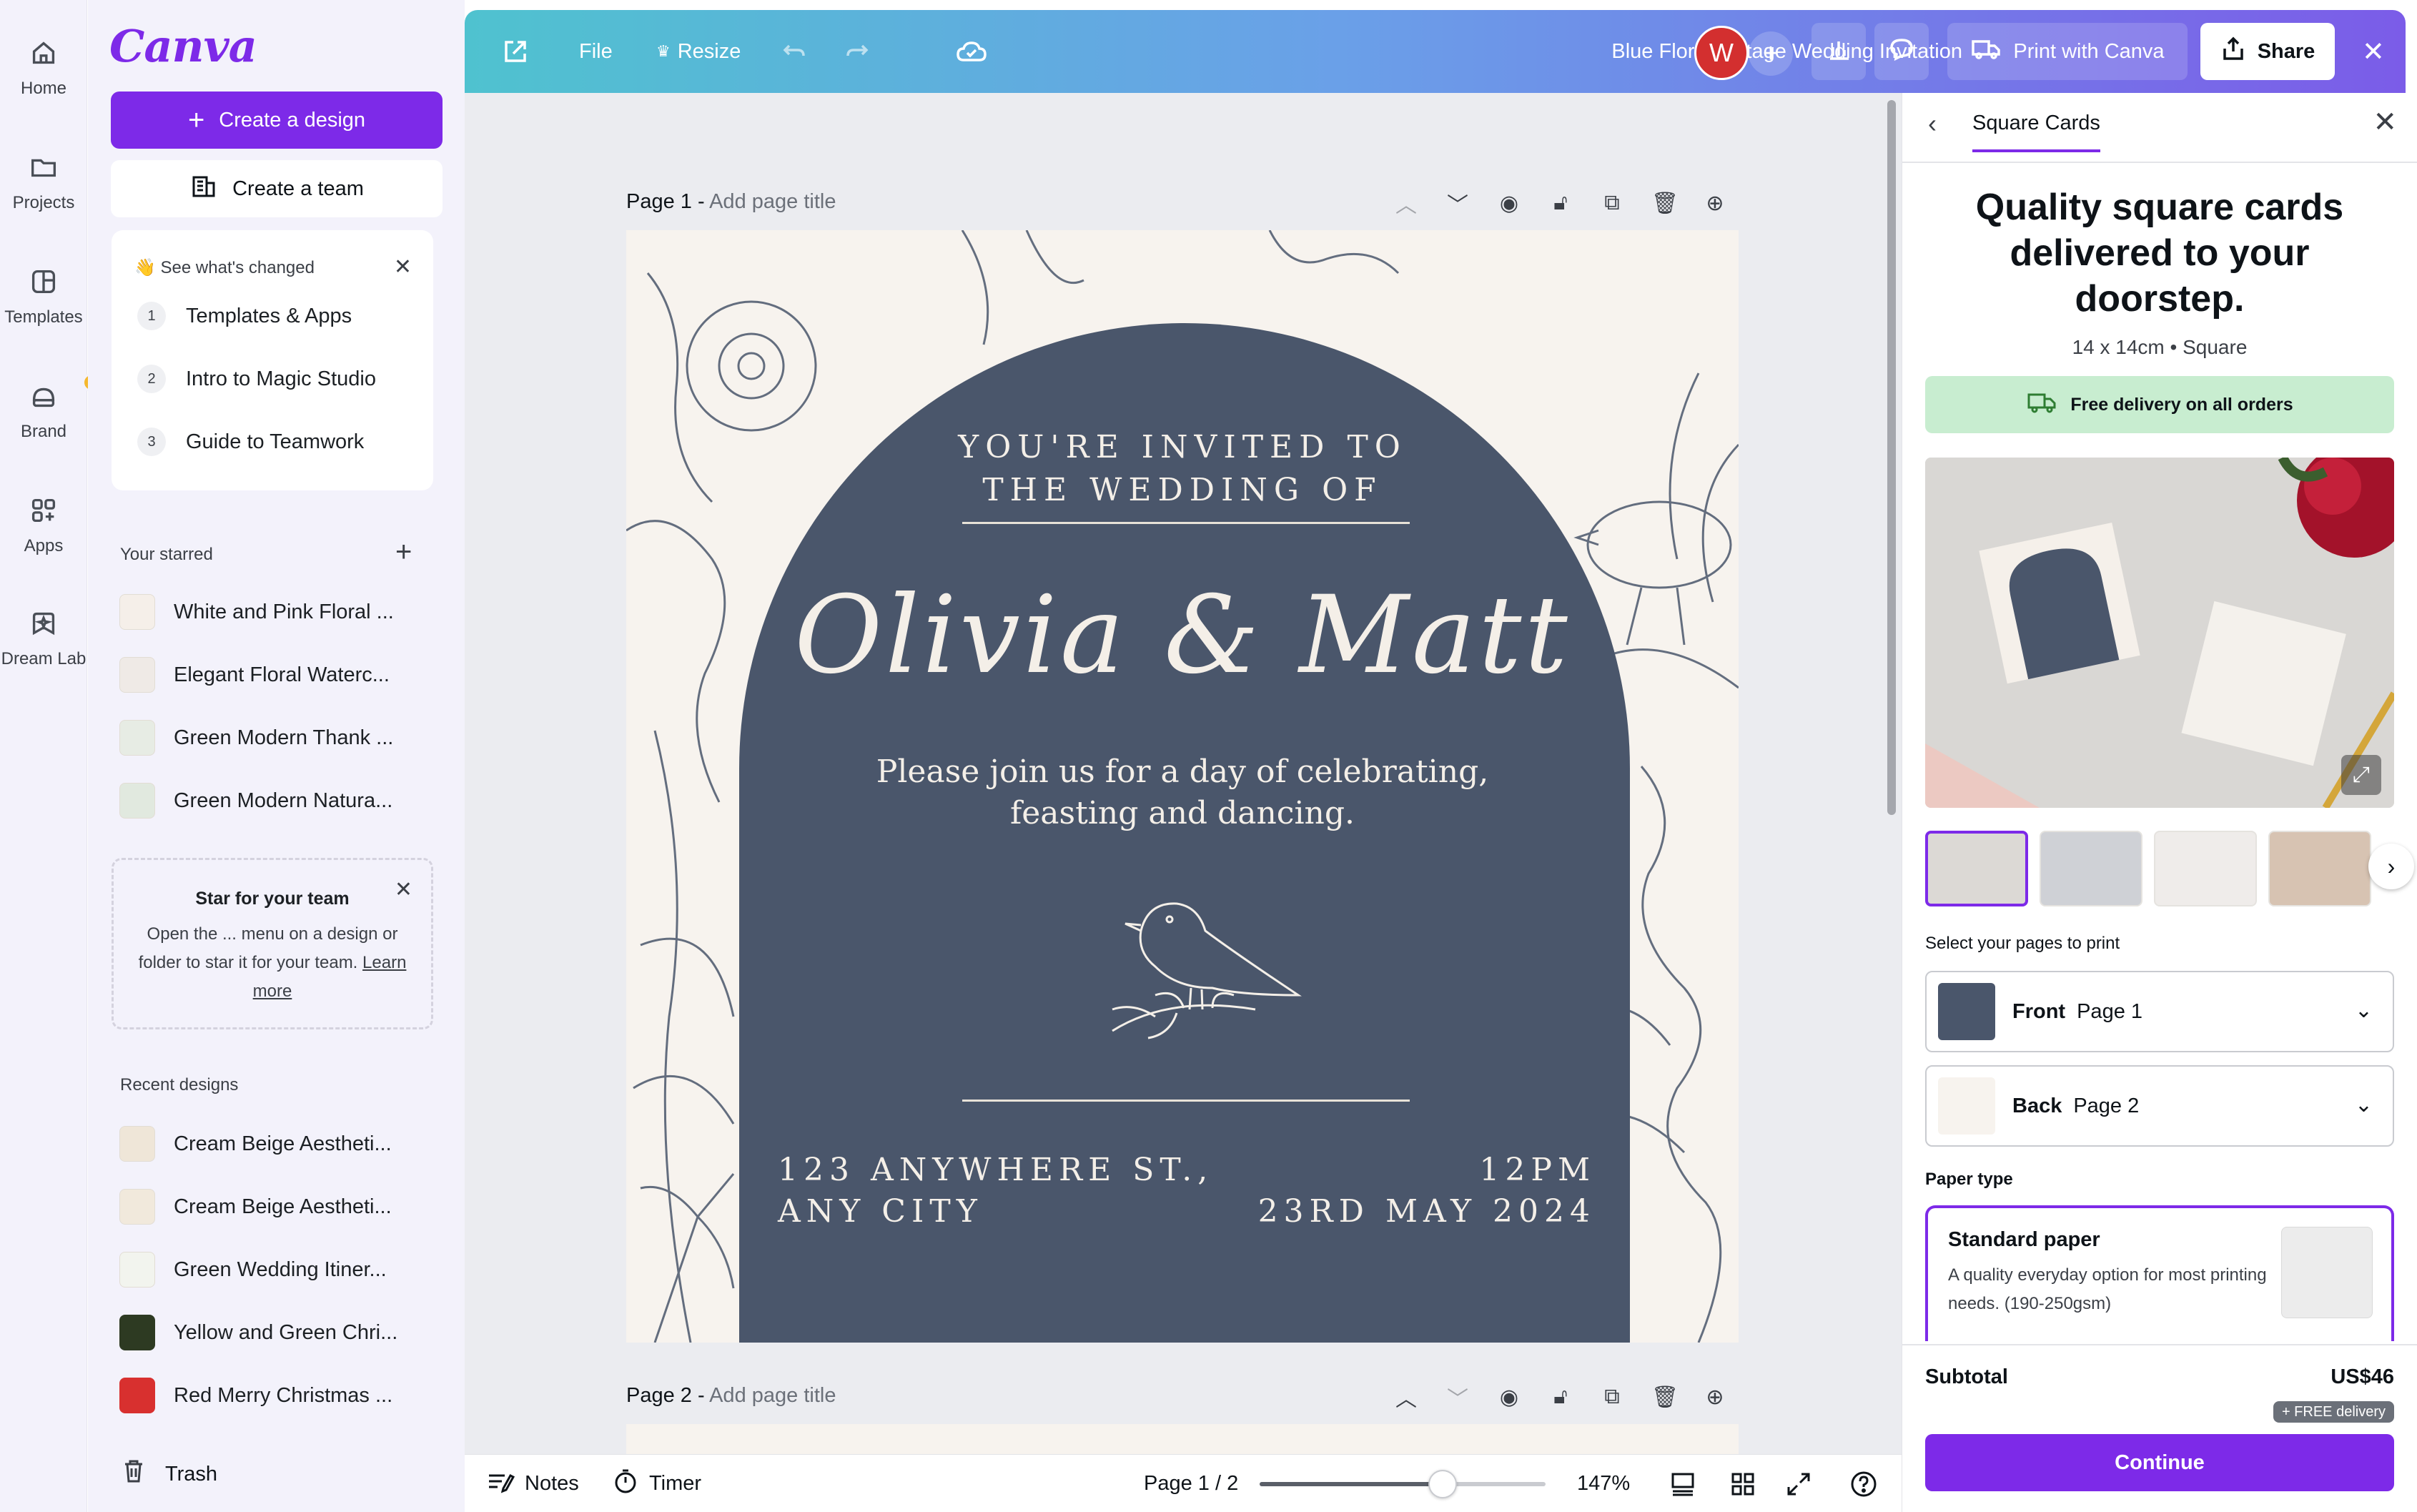 The height and width of the screenshot is (1512, 2417). What do you see at coordinates (43, 281) in the screenshot?
I see `templates-icon` at bounding box center [43, 281].